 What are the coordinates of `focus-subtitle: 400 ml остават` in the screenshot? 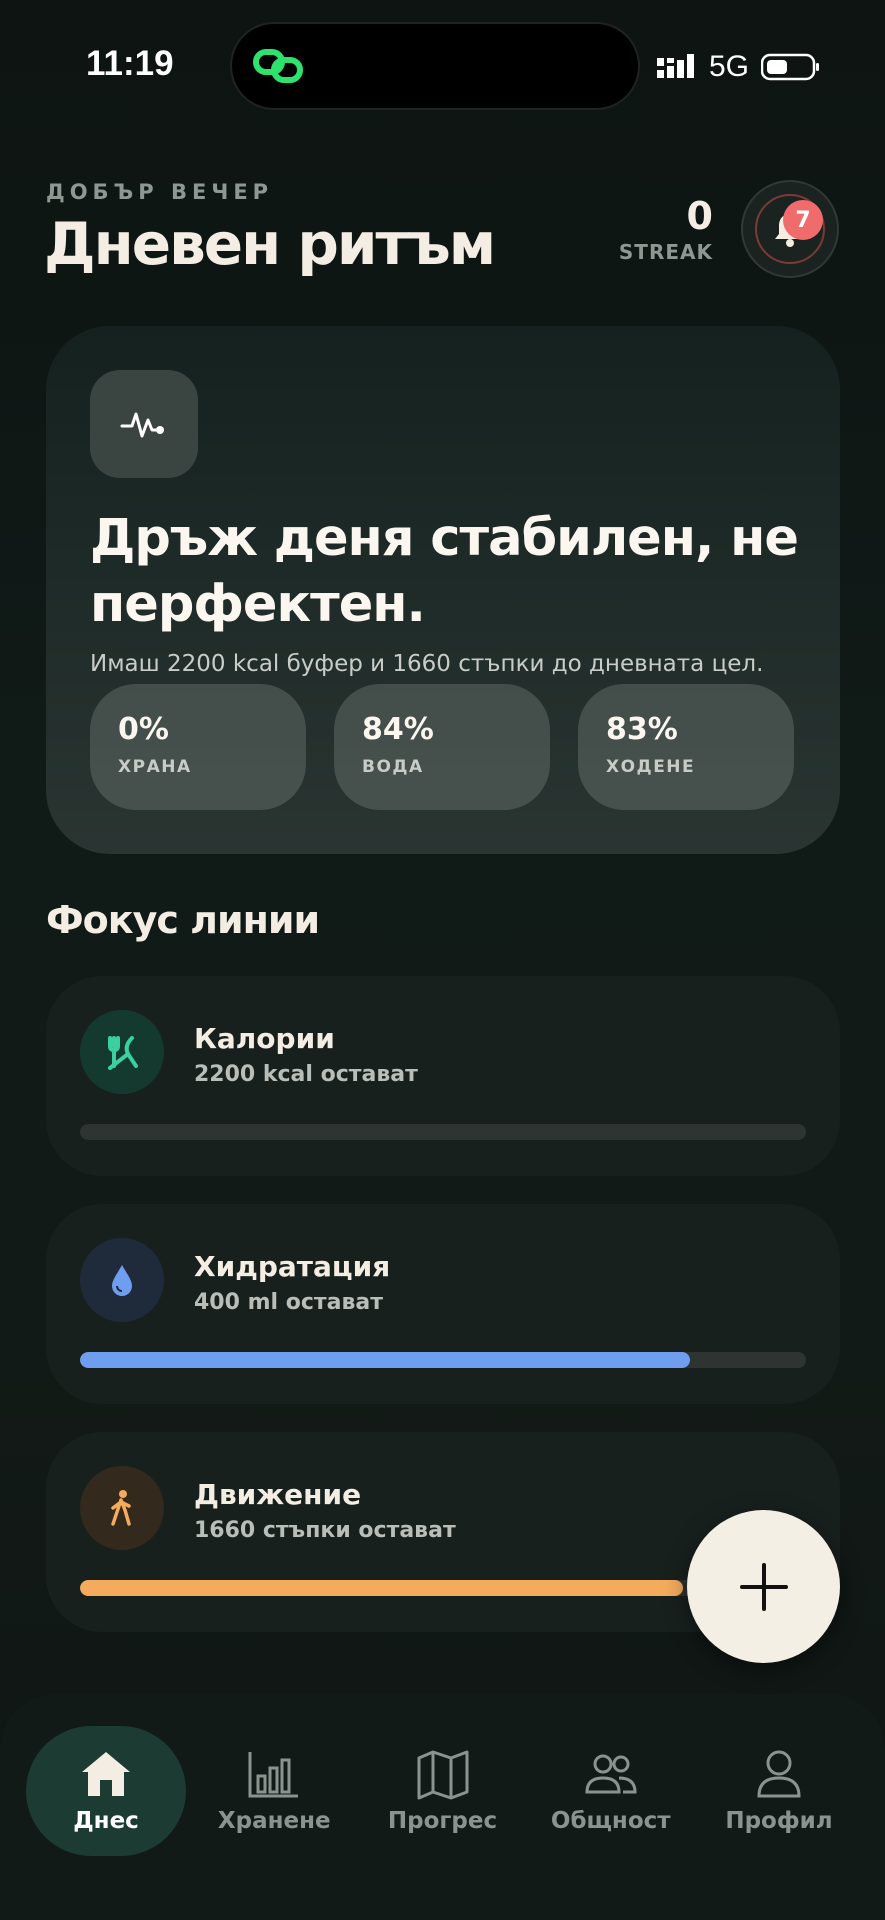 It's located at (288, 1302).